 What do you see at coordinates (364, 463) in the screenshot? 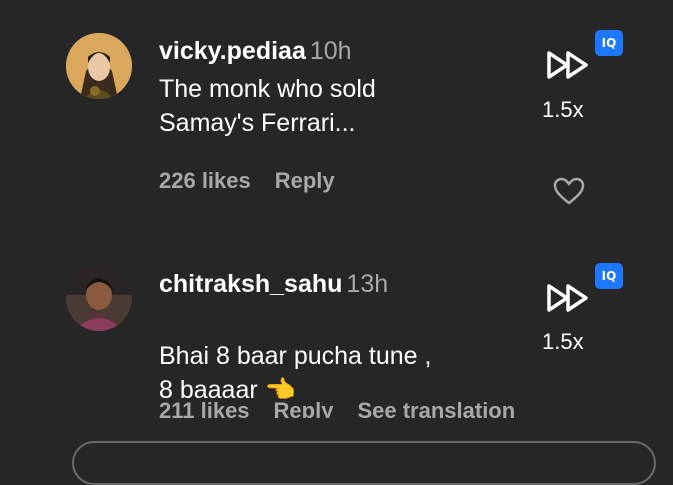
I see `comment-input-box` at bounding box center [364, 463].